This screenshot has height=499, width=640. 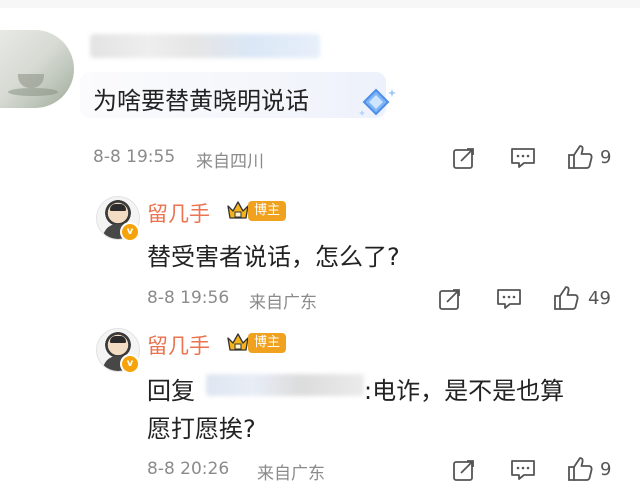 What do you see at coordinates (378, 103) in the screenshot?
I see `diamond-icon` at bounding box center [378, 103].